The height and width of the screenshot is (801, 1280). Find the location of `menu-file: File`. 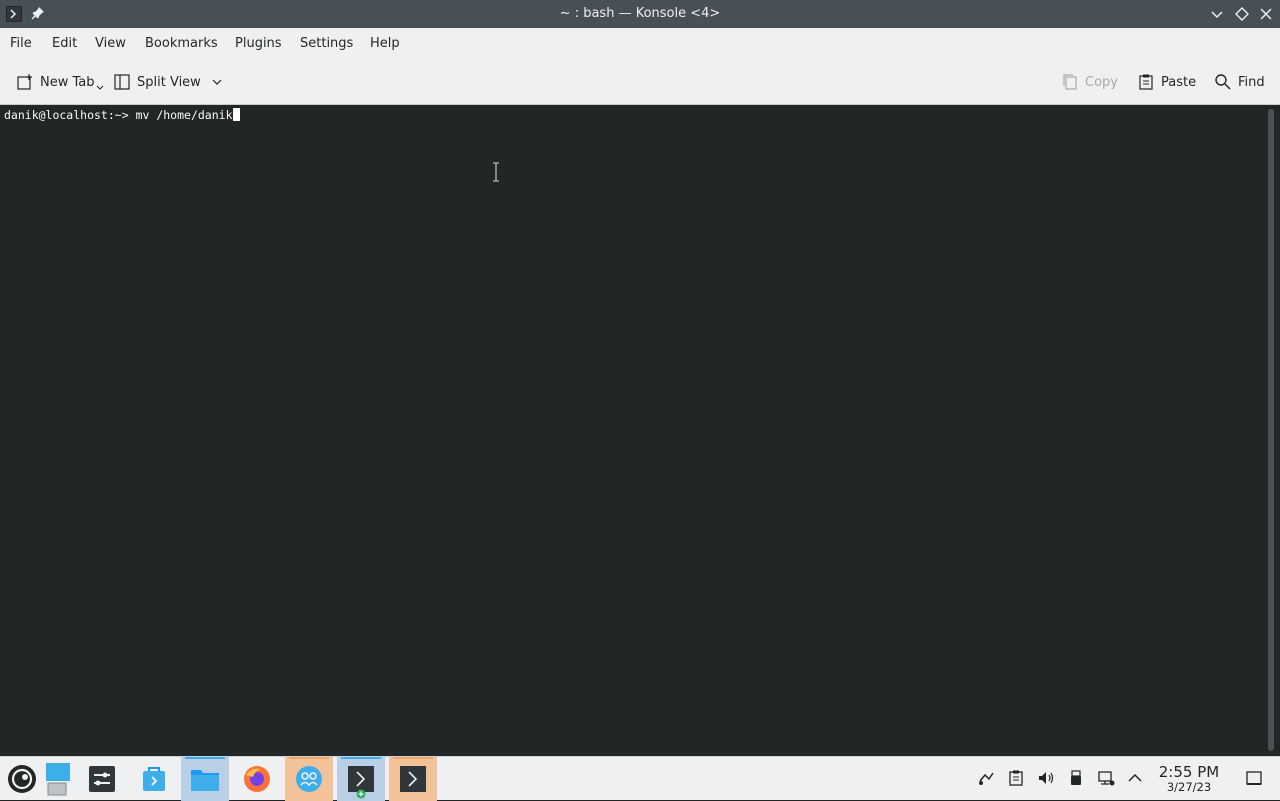

menu-file: File is located at coordinates (21, 44).